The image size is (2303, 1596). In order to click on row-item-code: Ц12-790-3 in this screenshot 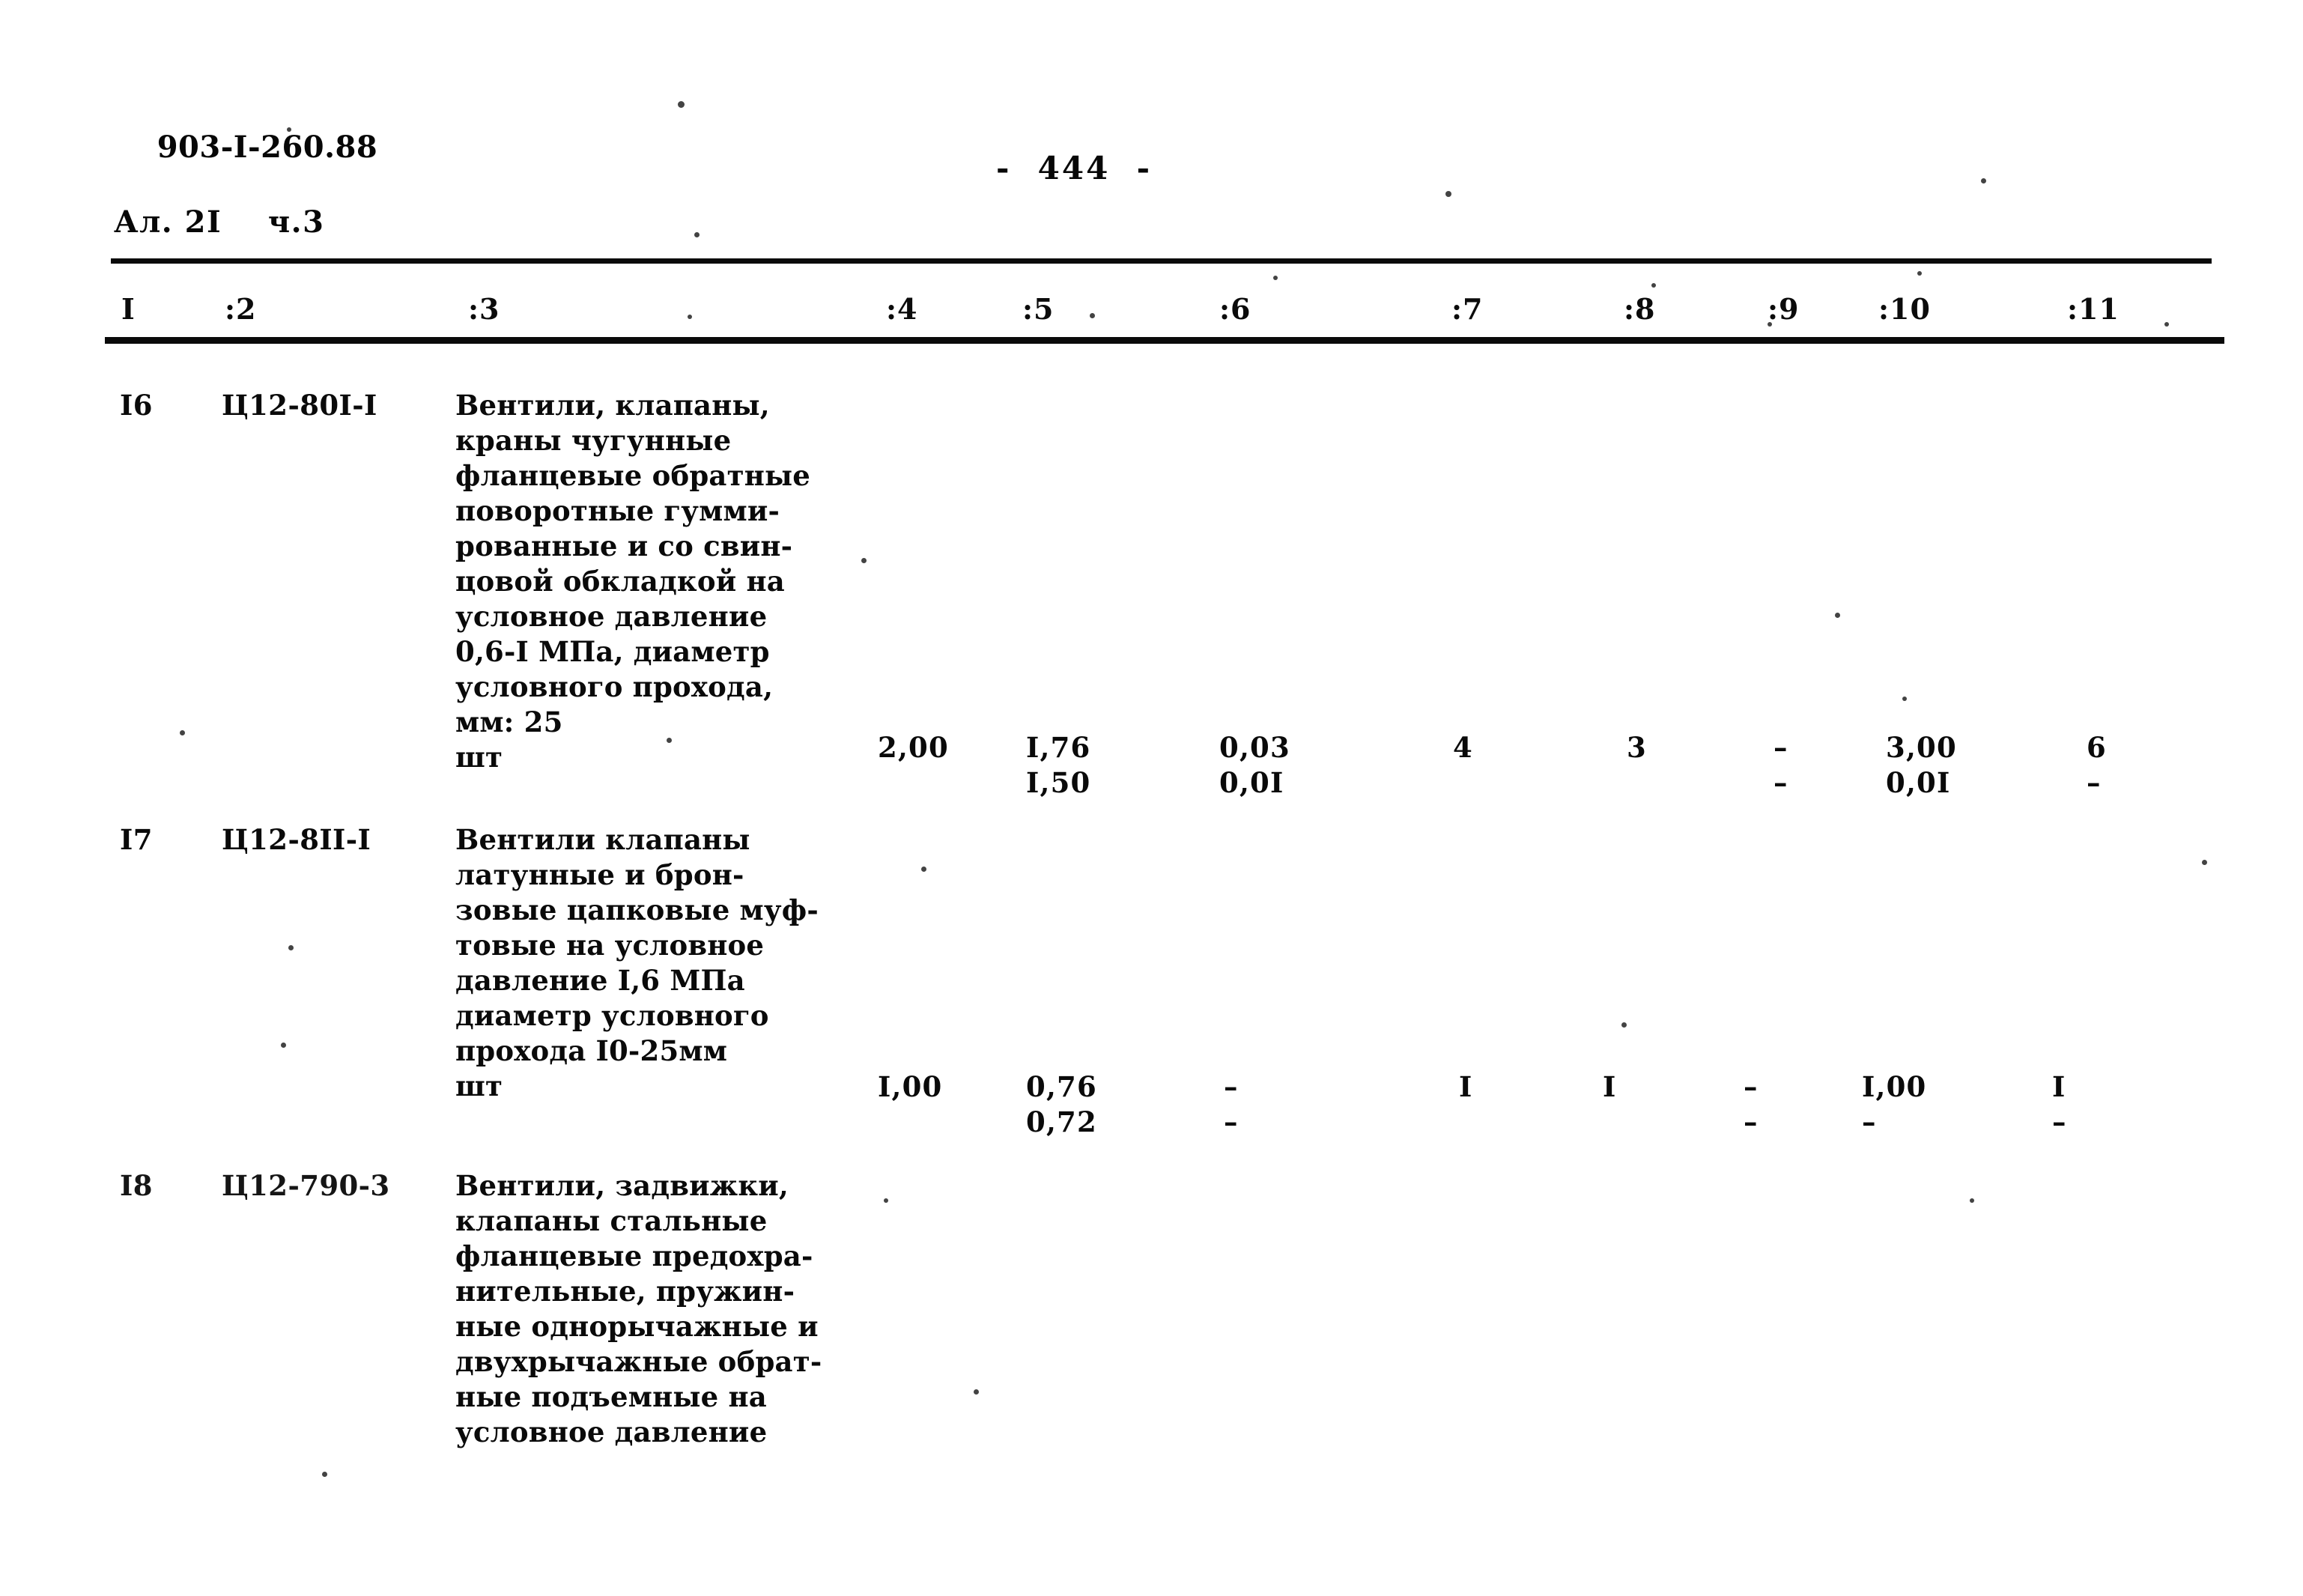, I will do `click(306, 1186)`.